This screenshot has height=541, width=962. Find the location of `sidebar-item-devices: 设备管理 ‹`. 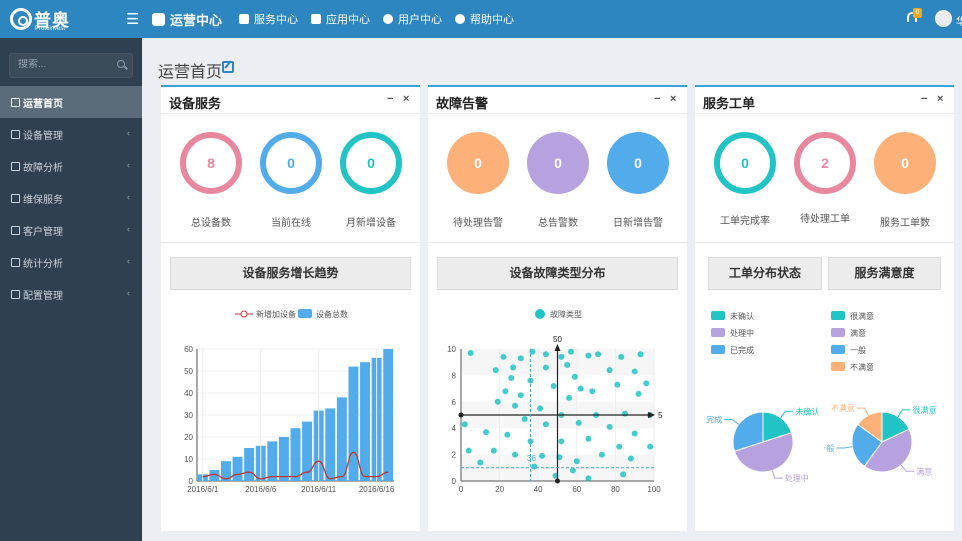

sidebar-item-devices: 设备管理 ‹ is located at coordinates (71, 134).